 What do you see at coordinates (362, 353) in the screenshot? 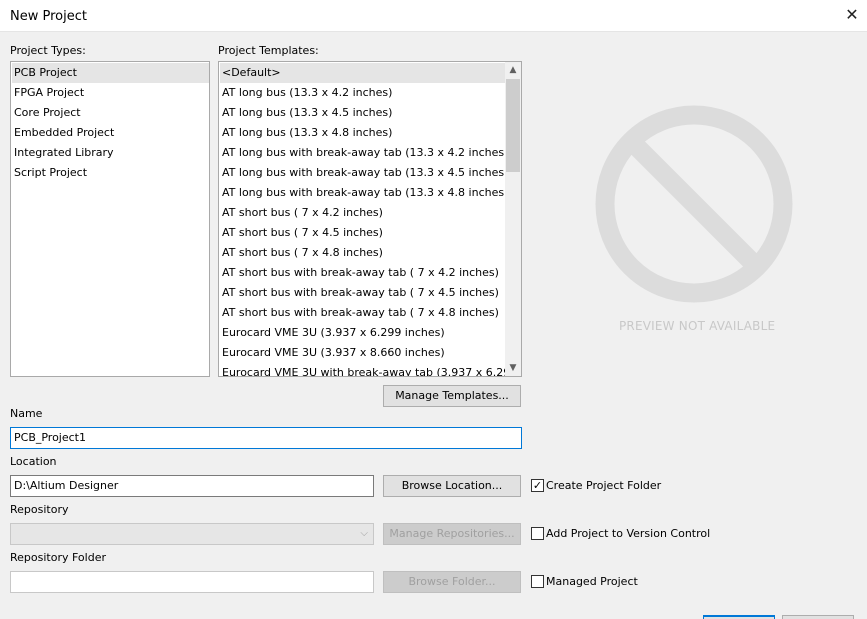
I see `template-item: Eurocard VME 3U (3.937 x 8.660 inches)` at bounding box center [362, 353].